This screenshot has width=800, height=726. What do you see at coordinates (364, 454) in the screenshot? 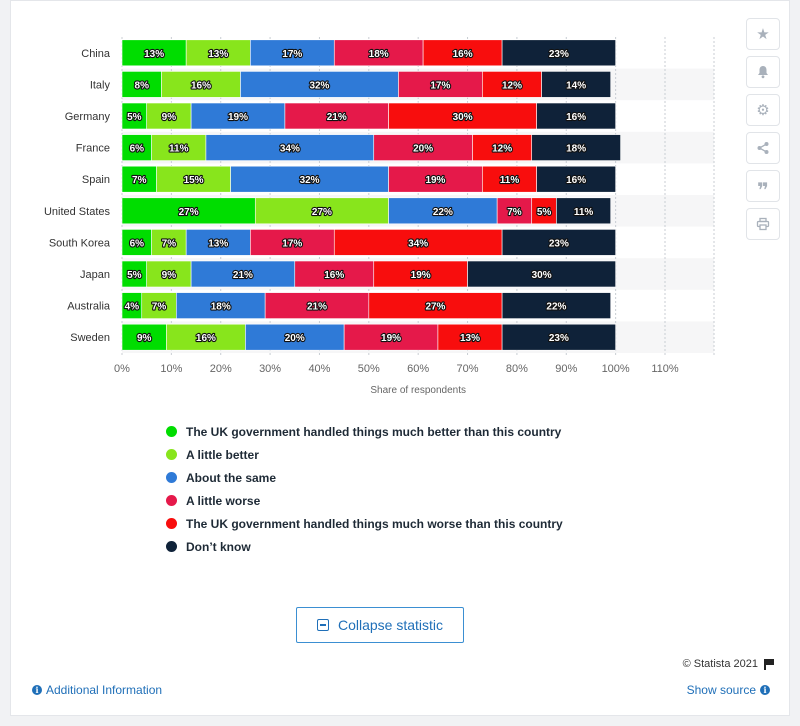
I see `legend-item: A little better` at bounding box center [364, 454].